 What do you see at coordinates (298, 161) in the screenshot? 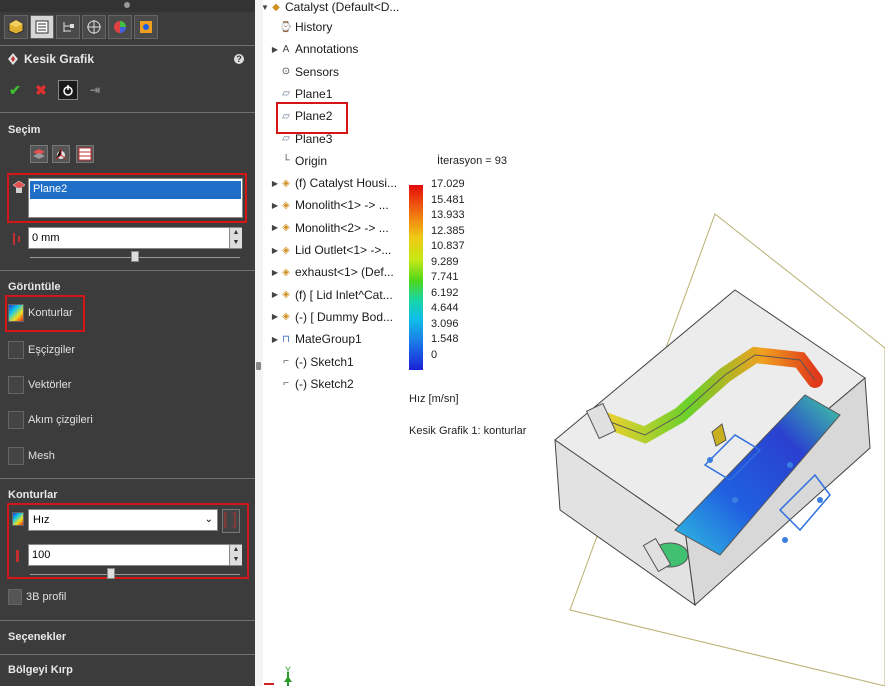
I see `tree-item: └ Origin` at bounding box center [298, 161].